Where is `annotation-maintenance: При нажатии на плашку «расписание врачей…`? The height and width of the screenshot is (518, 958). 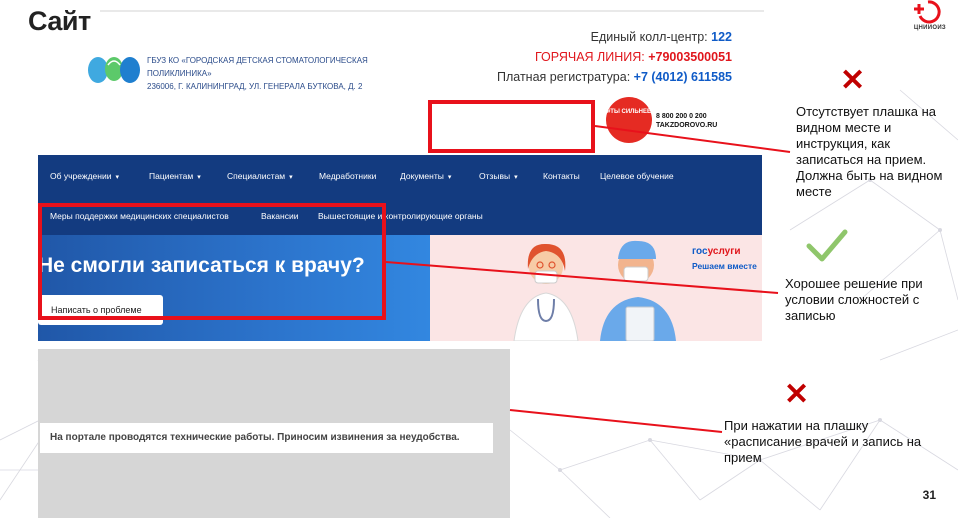 annotation-maintenance: При нажатии на плашку «расписание врачей… is located at coordinates (823, 441).